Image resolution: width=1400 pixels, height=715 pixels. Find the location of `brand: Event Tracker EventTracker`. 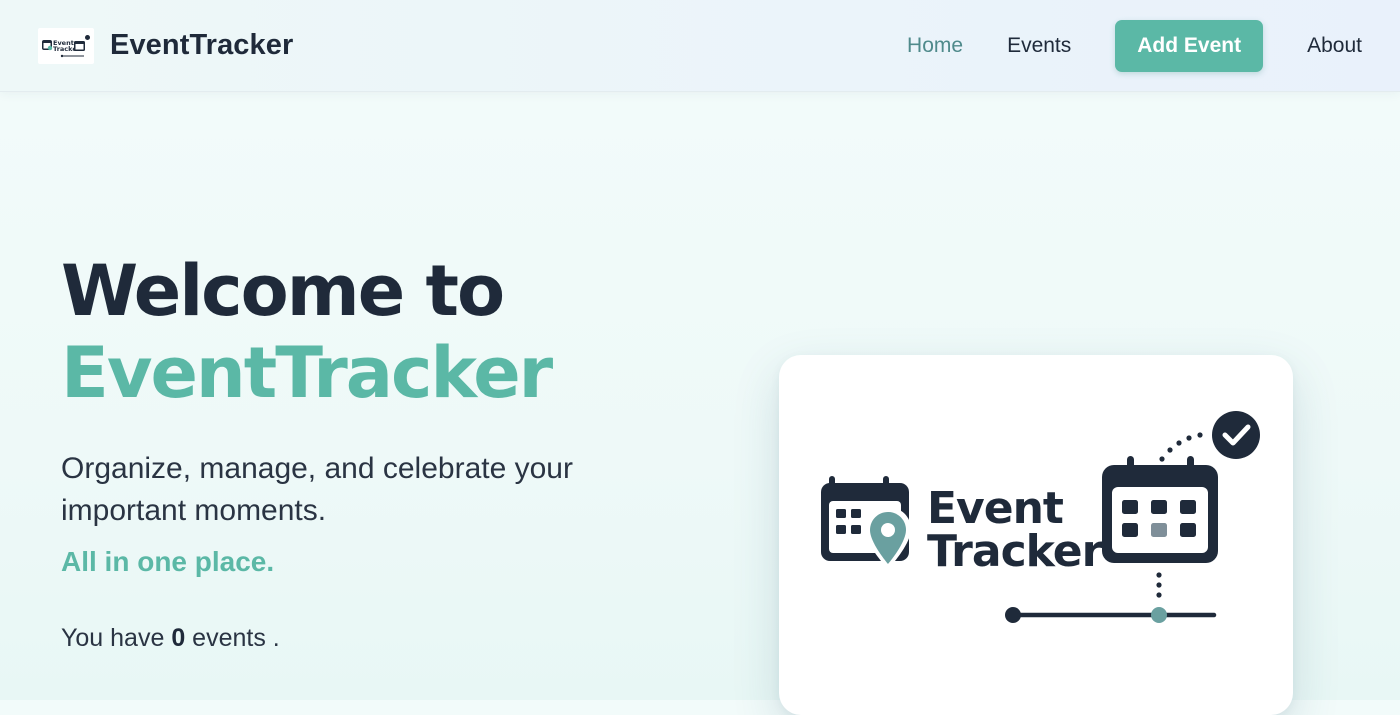

brand: Event Tracker EventTracker is located at coordinates (165, 45).